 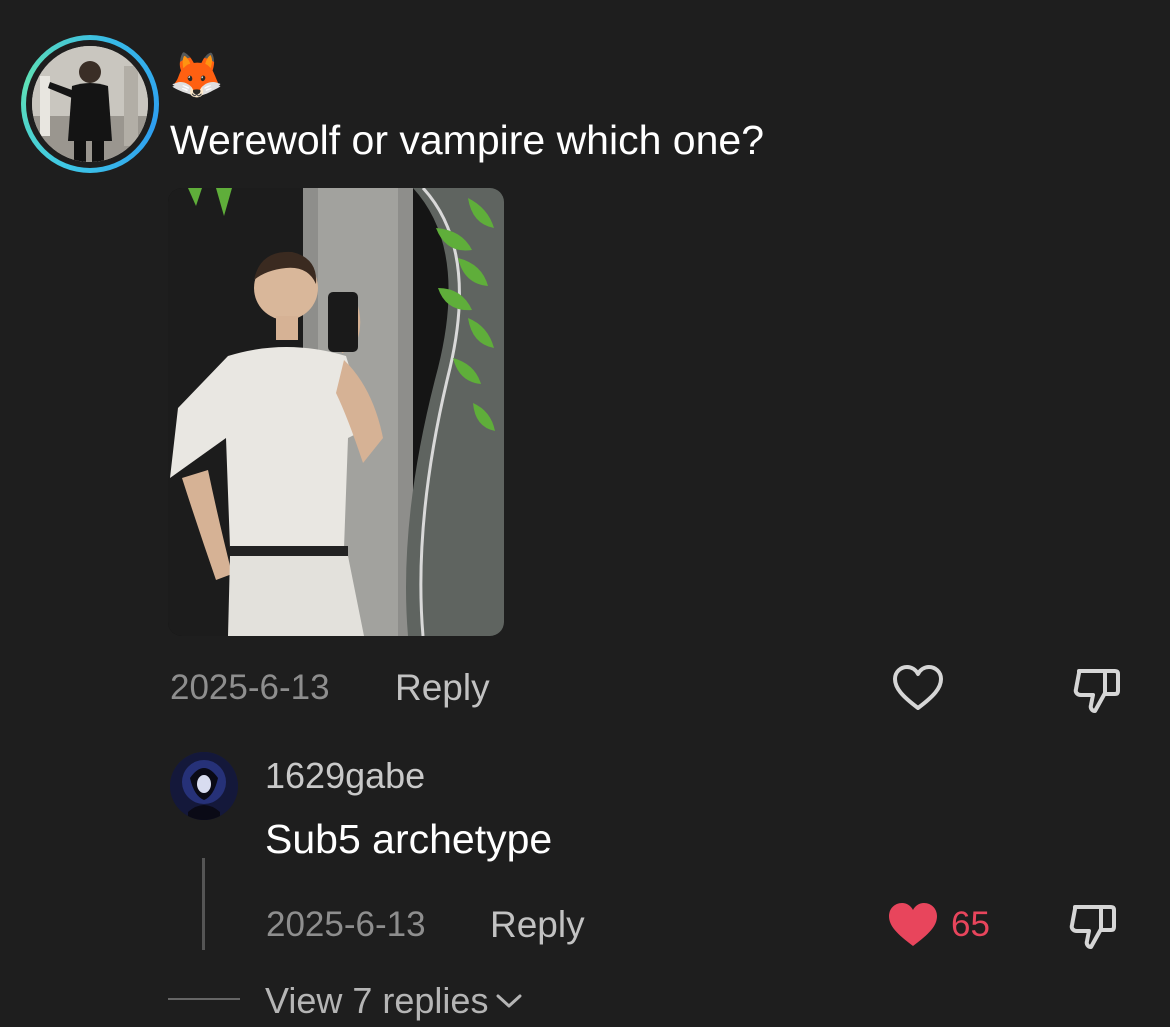 What do you see at coordinates (467, 140) in the screenshot?
I see `comment-text: Werewolf or vampire which one?` at bounding box center [467, 140].